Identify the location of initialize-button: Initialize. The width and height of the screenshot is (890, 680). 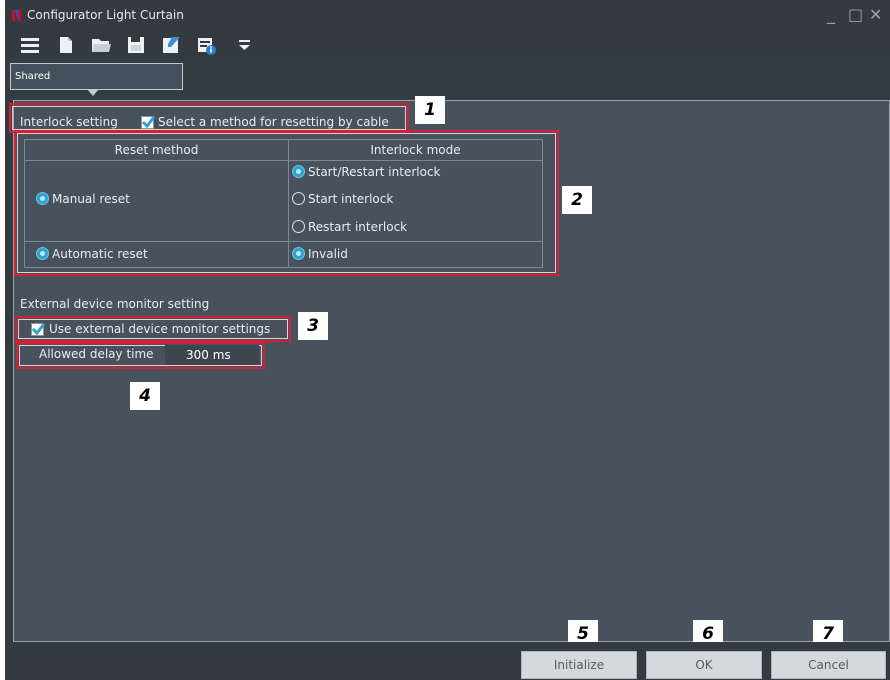
(579, 665).